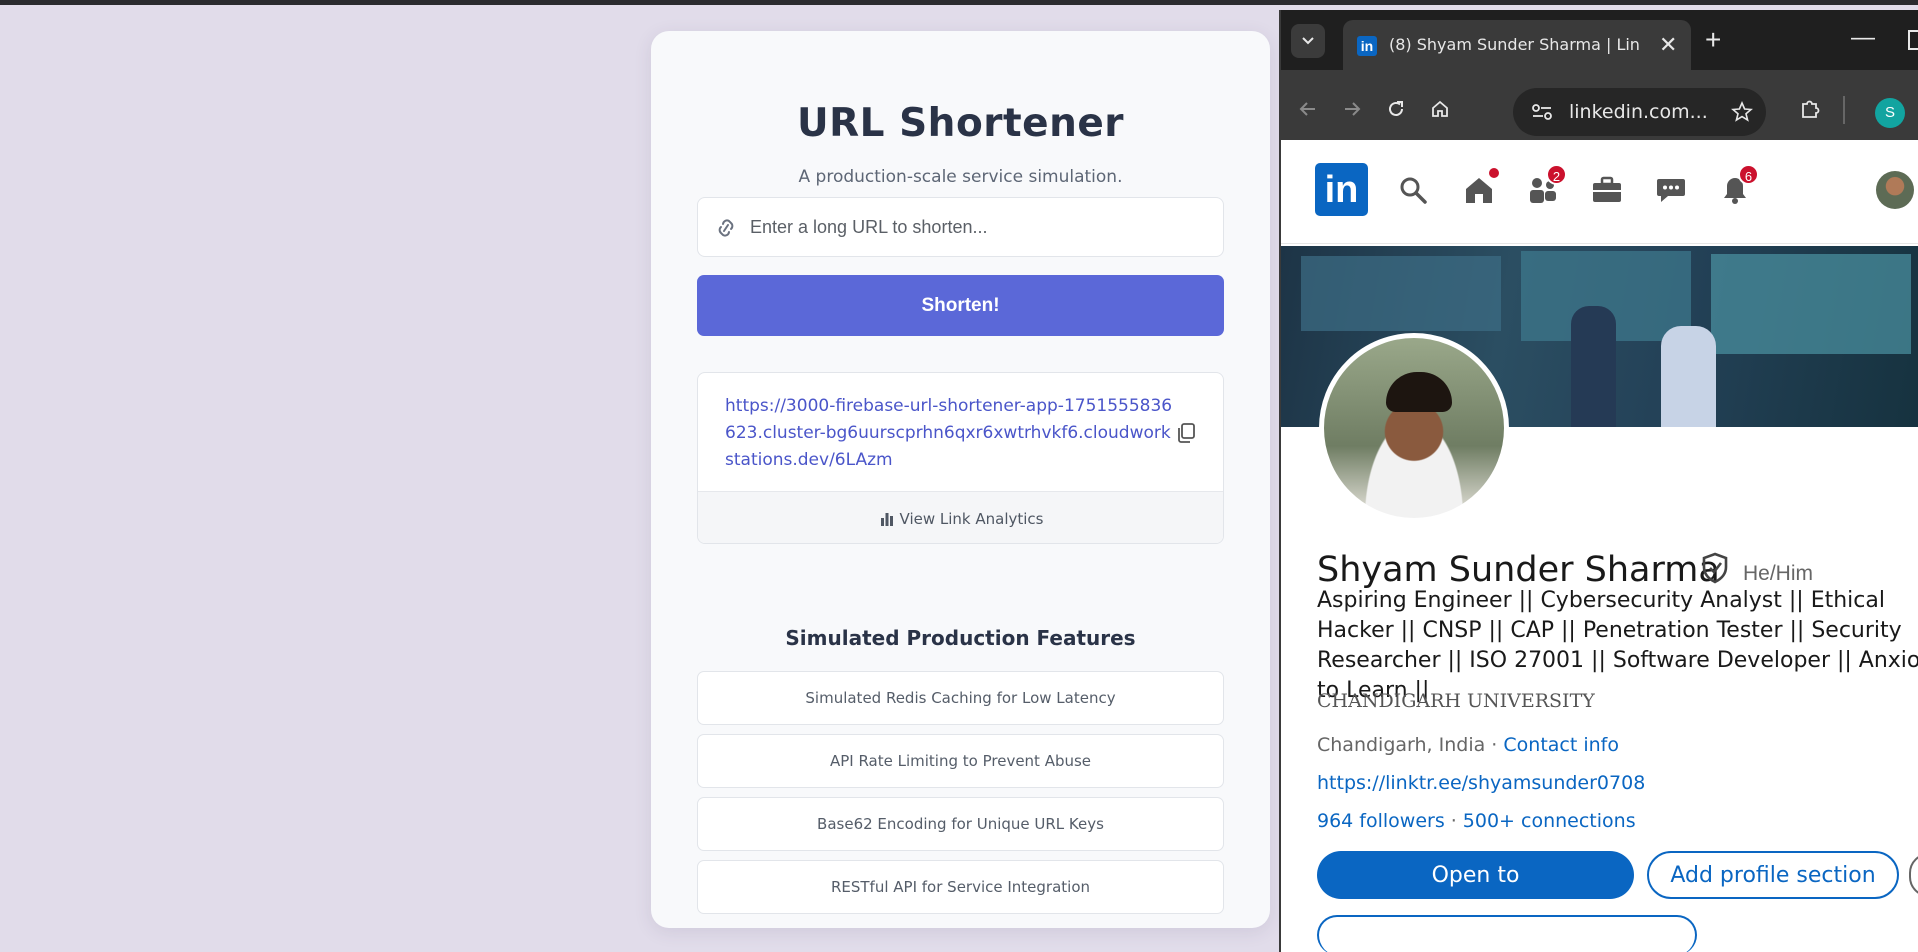  I want to click on close-tab-icon: ✕, so click(1668, 45).